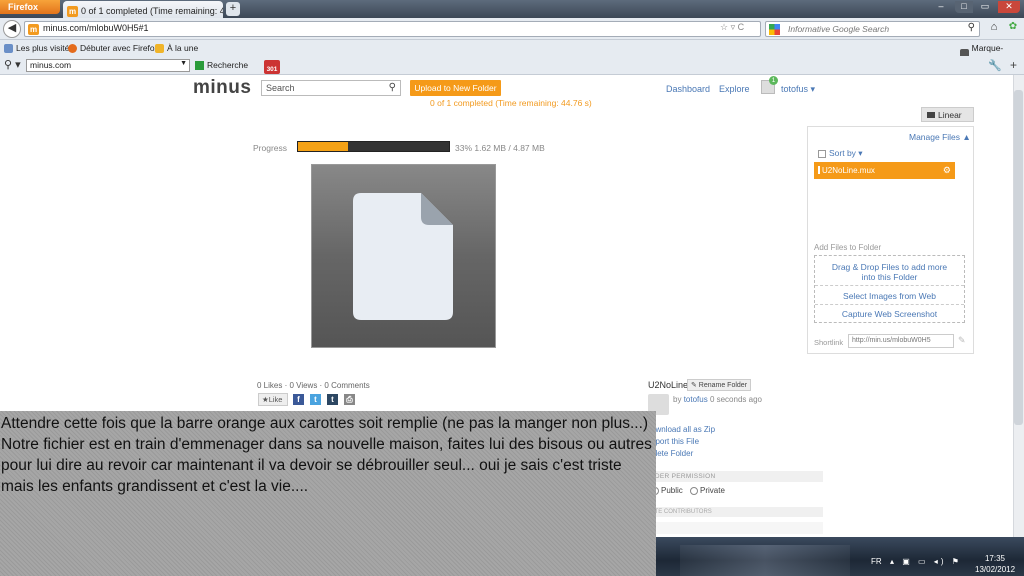  I want to click on scrollbar-thumb, so click(1018, 257).